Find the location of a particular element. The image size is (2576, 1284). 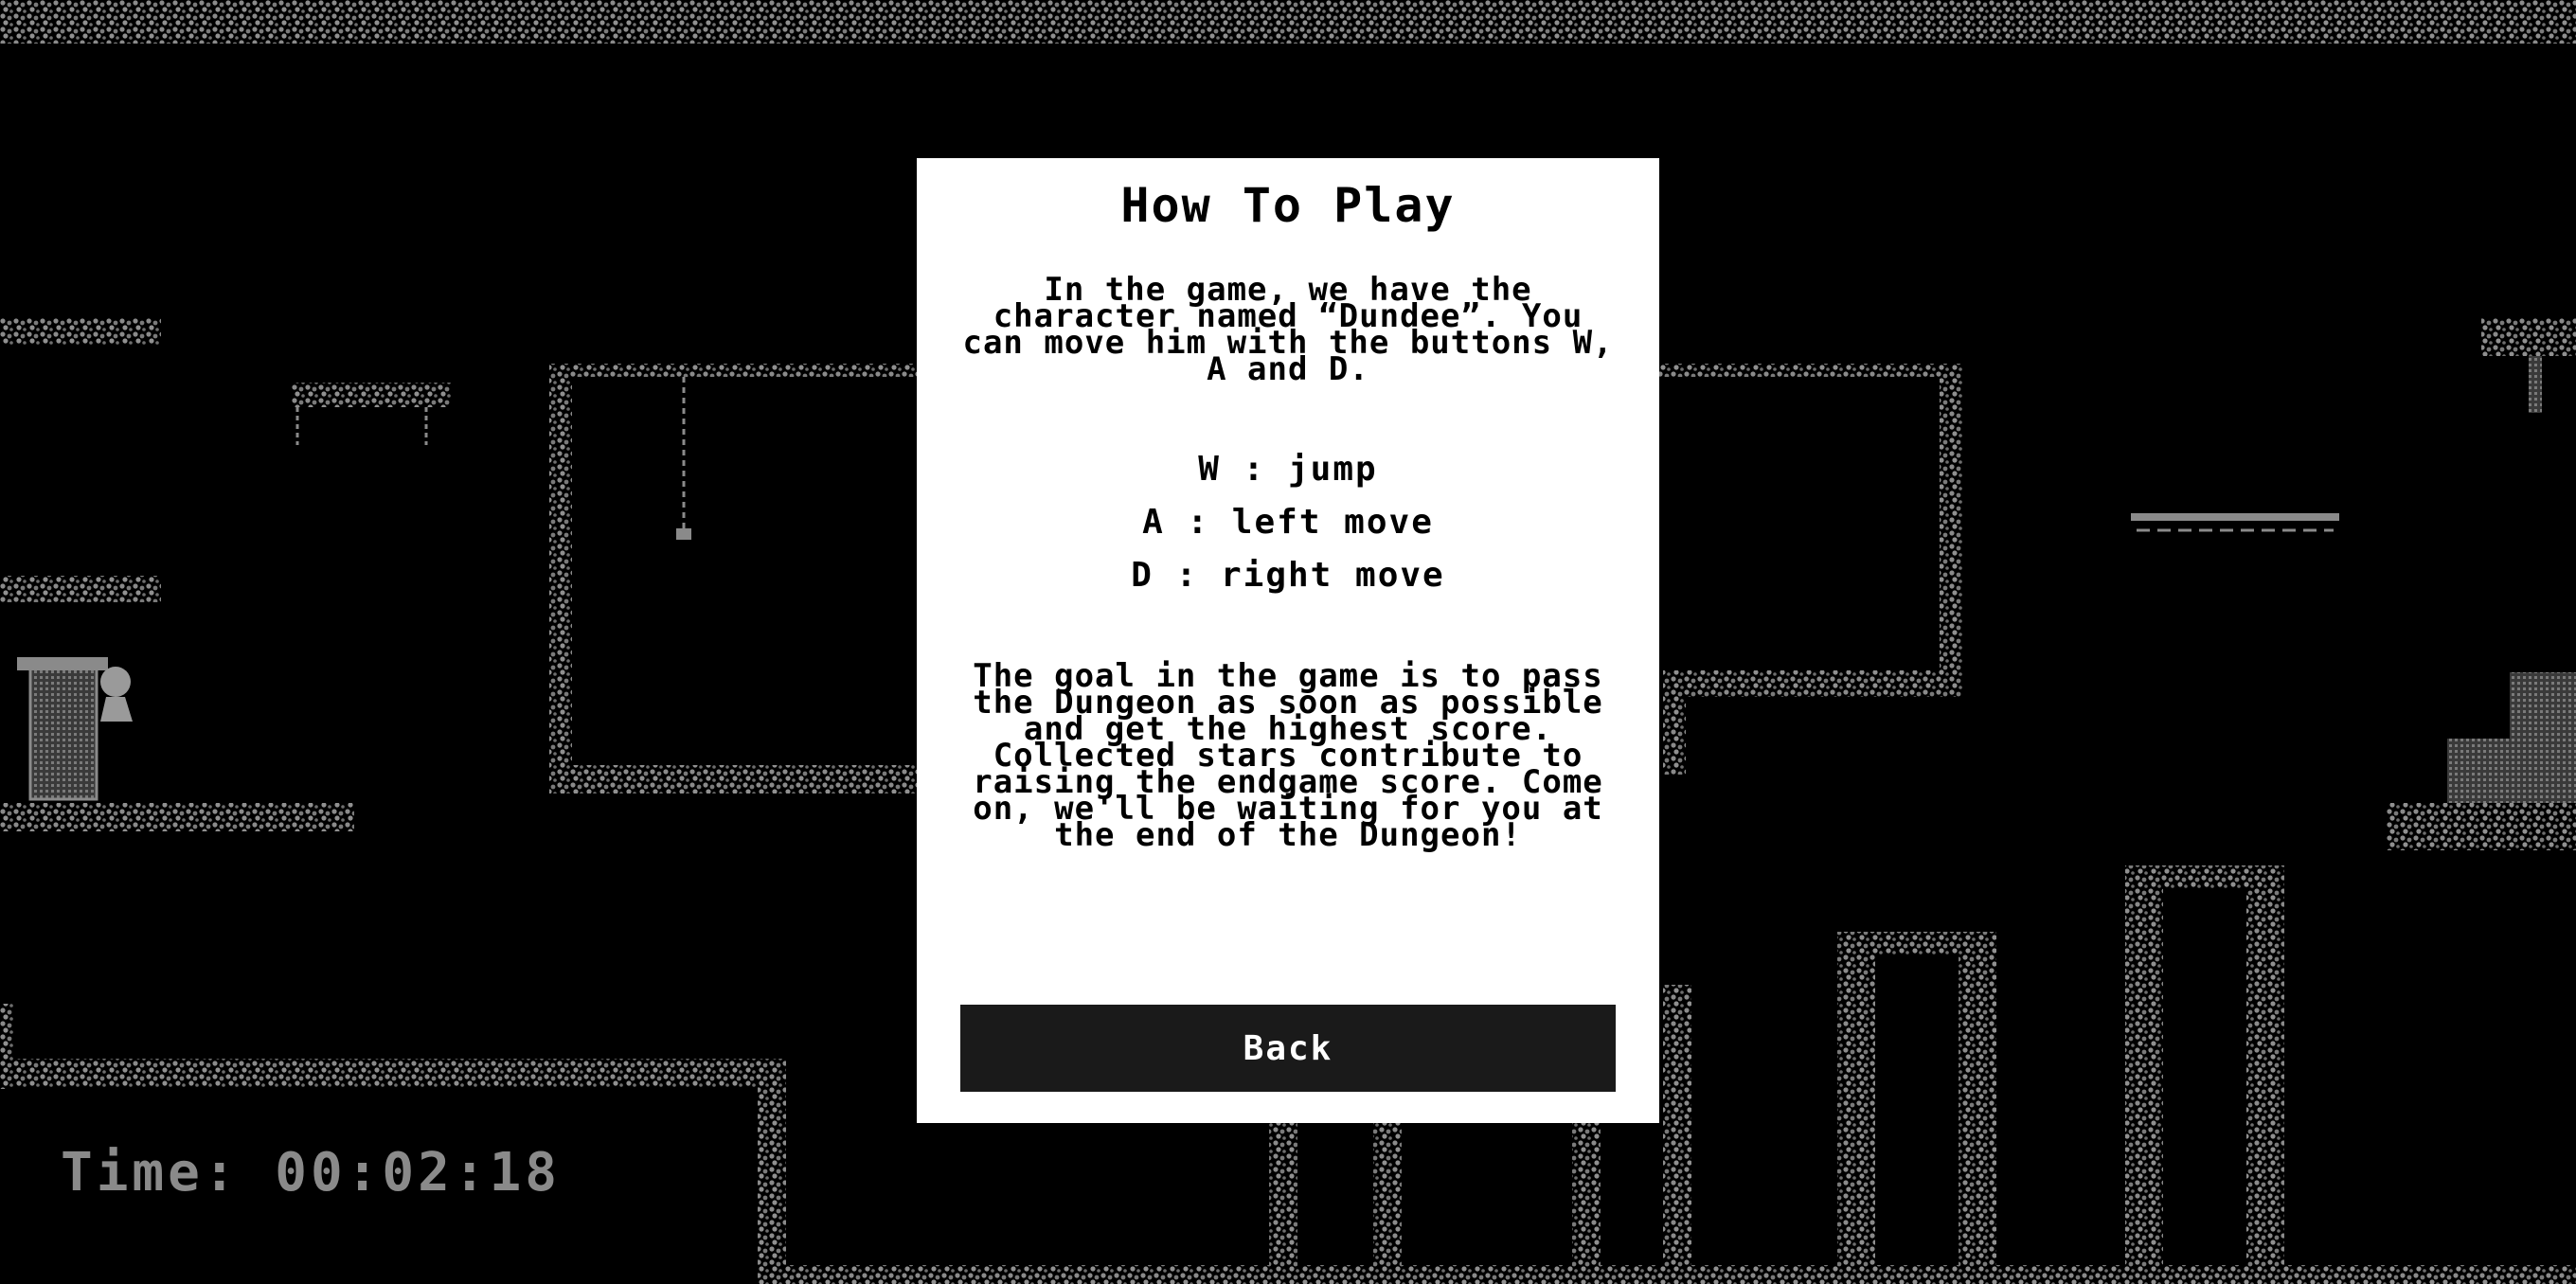

pit-wall is located at coordinates (772, 1171).